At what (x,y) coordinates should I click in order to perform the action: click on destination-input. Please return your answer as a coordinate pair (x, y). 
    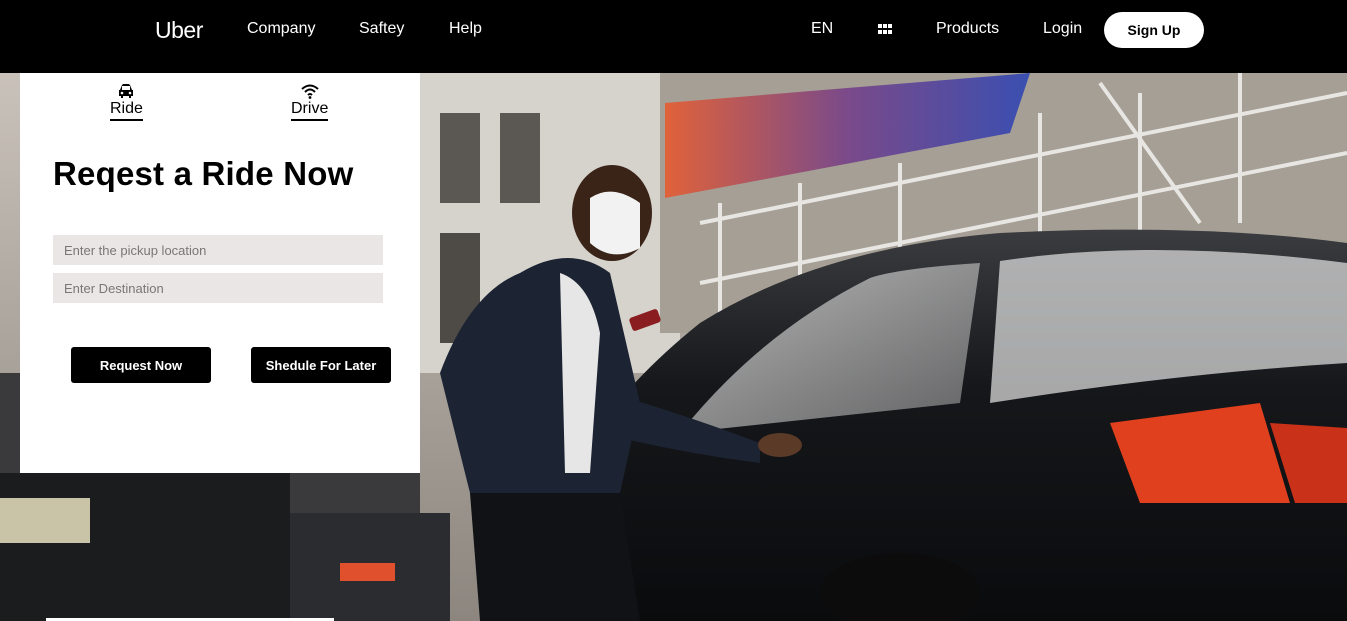
    Looking at the image, I should click on (218, 288).